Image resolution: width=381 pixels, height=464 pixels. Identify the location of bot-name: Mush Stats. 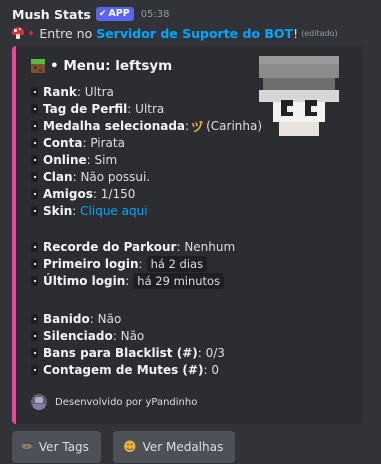
(51, 14).